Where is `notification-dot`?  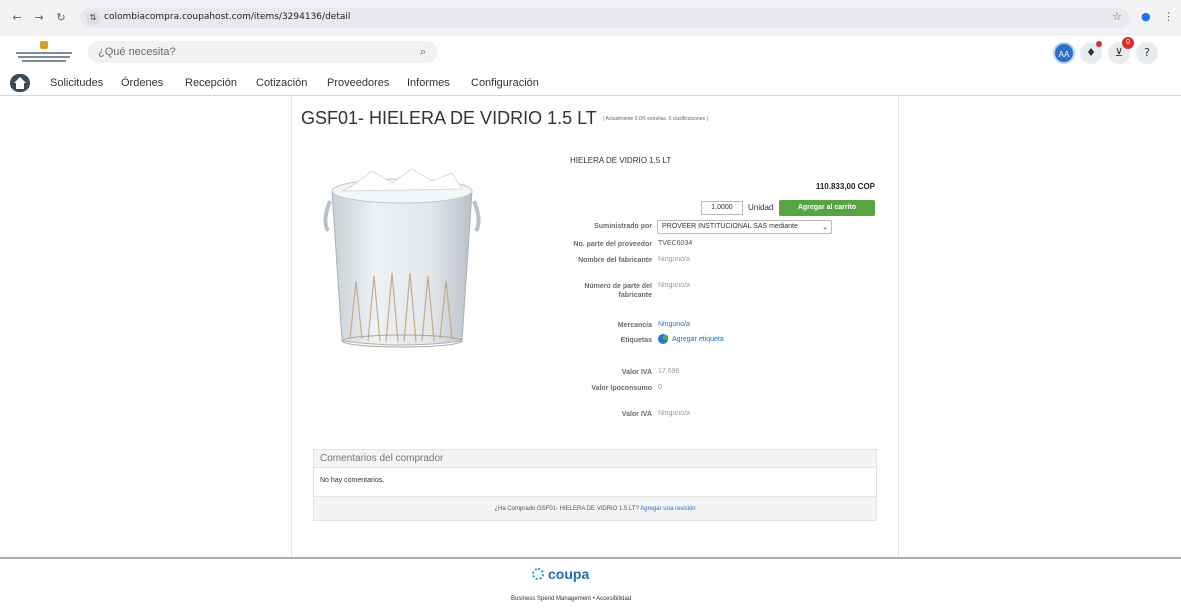 notification-dot is located at coordinates (1099, 44).